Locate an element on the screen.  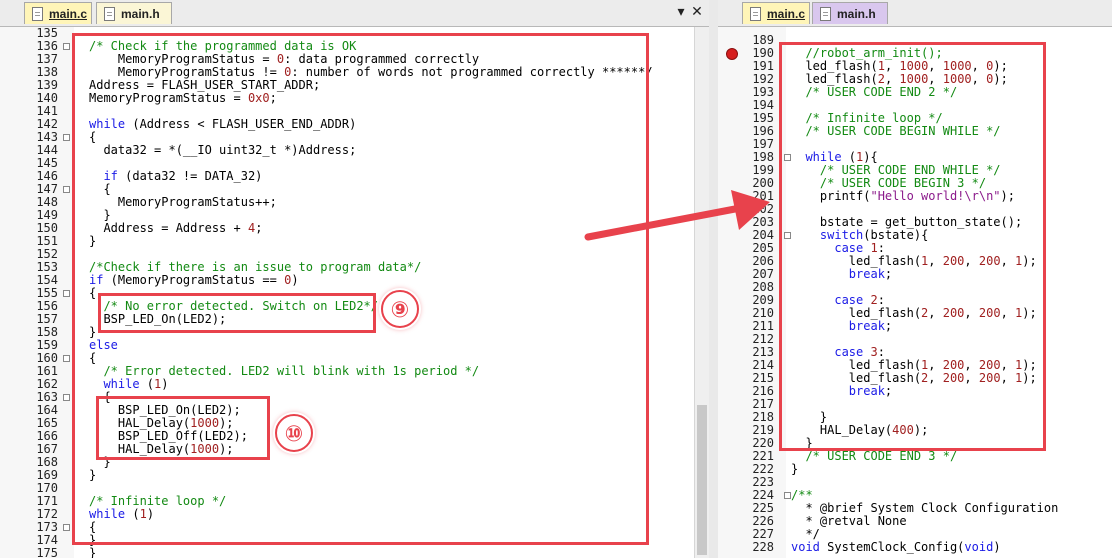
line-number: 228 is located at coordinates (763, 547).